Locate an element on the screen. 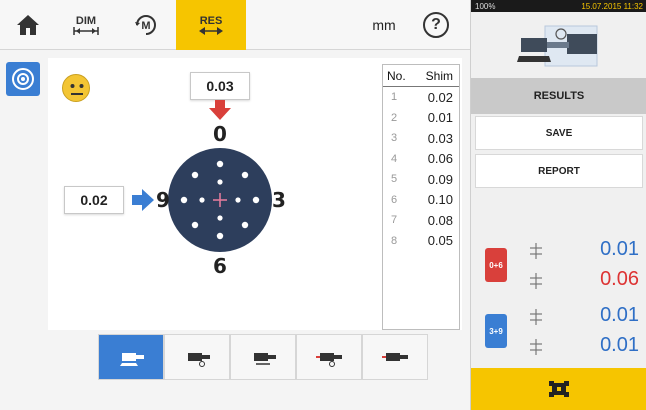  vertical-tag: 0+6 is located at coordinates (496, 265).